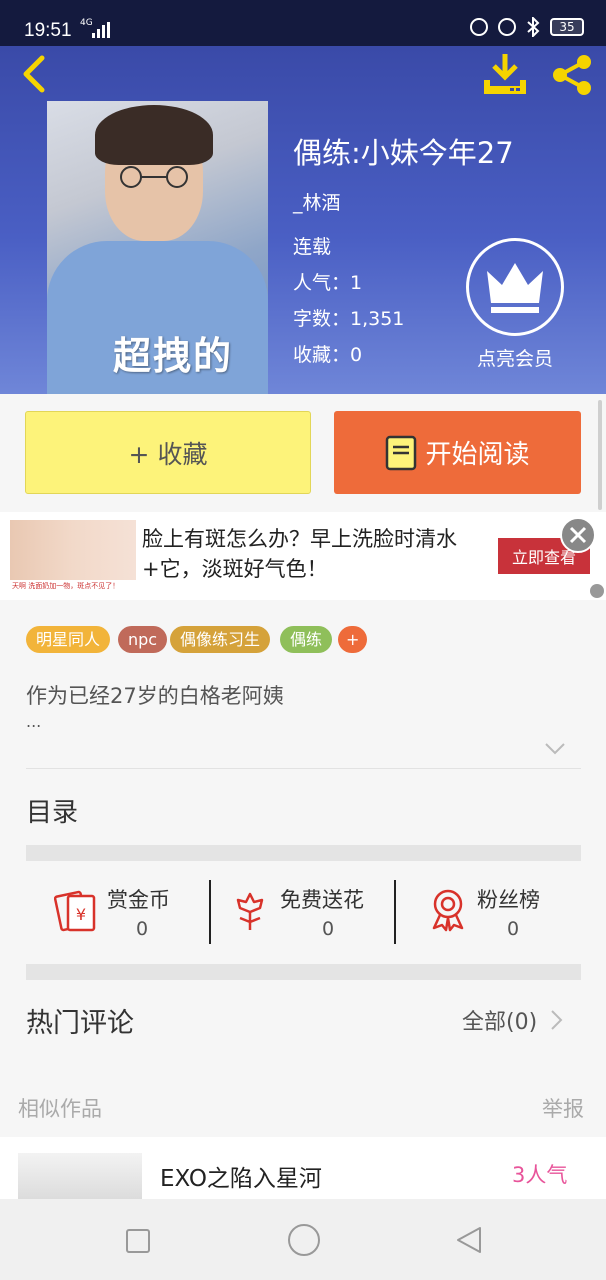 The height and width of the screenshot is (1280, 606). What do you see at coordinates (469, 1240) in the screenshot?
I see `nav-back-icon` at bounding box center [469, 1240].